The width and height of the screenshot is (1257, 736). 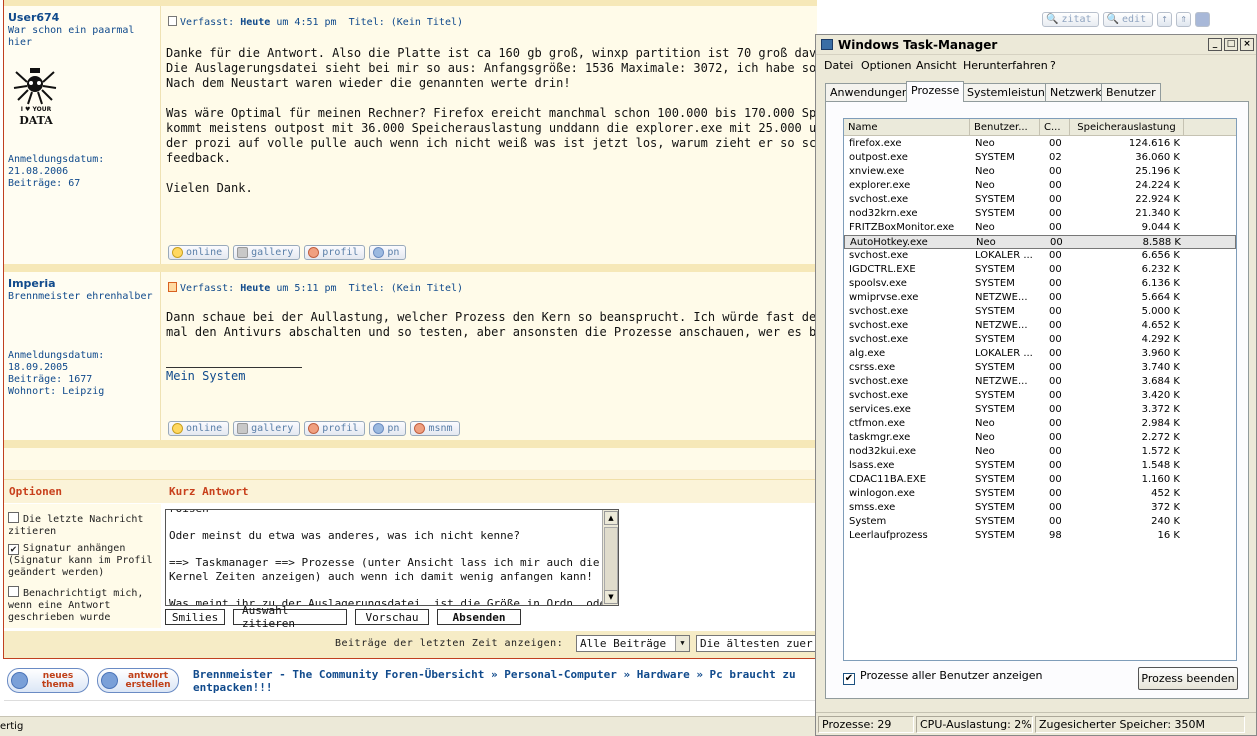 I want to click on process-row: AutoHotkey.exe Neo 00 8.588 K, so click(x=1040, y=242).